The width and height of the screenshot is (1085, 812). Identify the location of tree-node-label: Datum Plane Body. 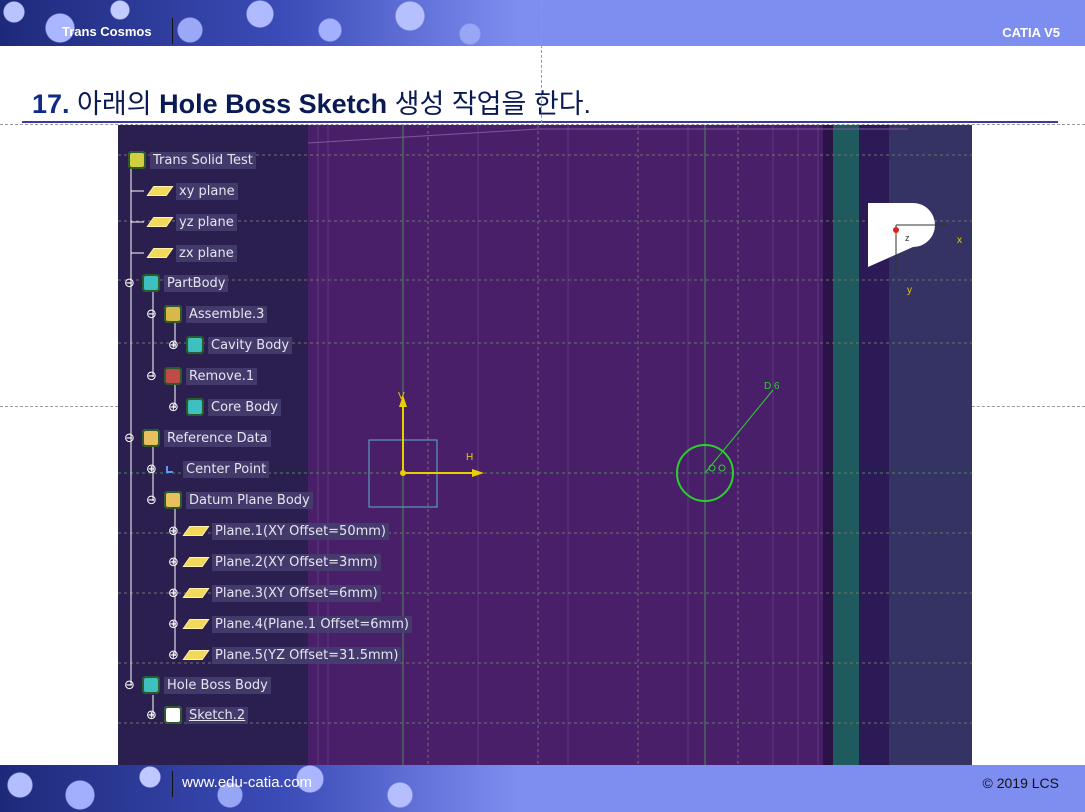
(249, 500).